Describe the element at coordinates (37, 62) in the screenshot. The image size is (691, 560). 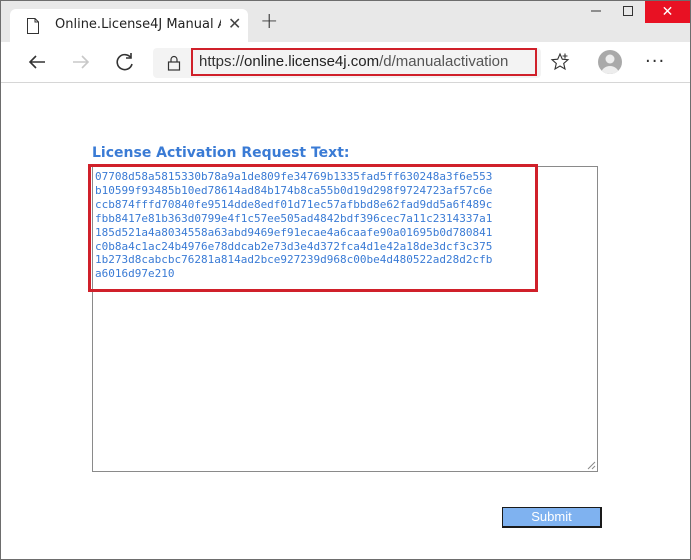
I see `back-arrow-icon` at that location.